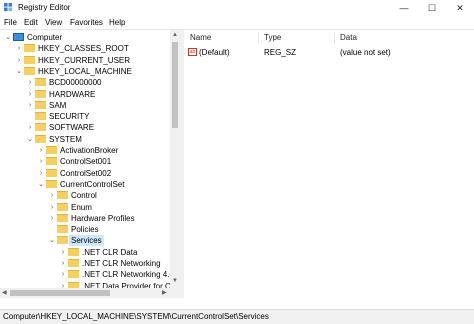 This screenshot has height=324, width=474. I want to click on column-header-data: Data, so click(348, 37).